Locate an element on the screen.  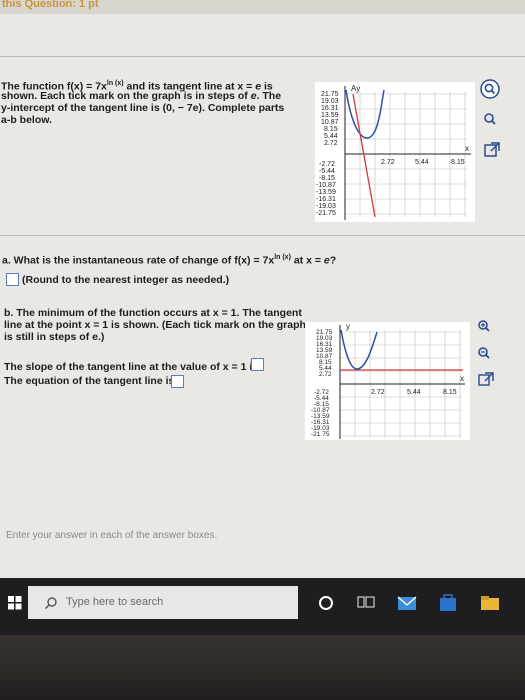
y-tick: 19.03 is located at coordinates (330, 101).